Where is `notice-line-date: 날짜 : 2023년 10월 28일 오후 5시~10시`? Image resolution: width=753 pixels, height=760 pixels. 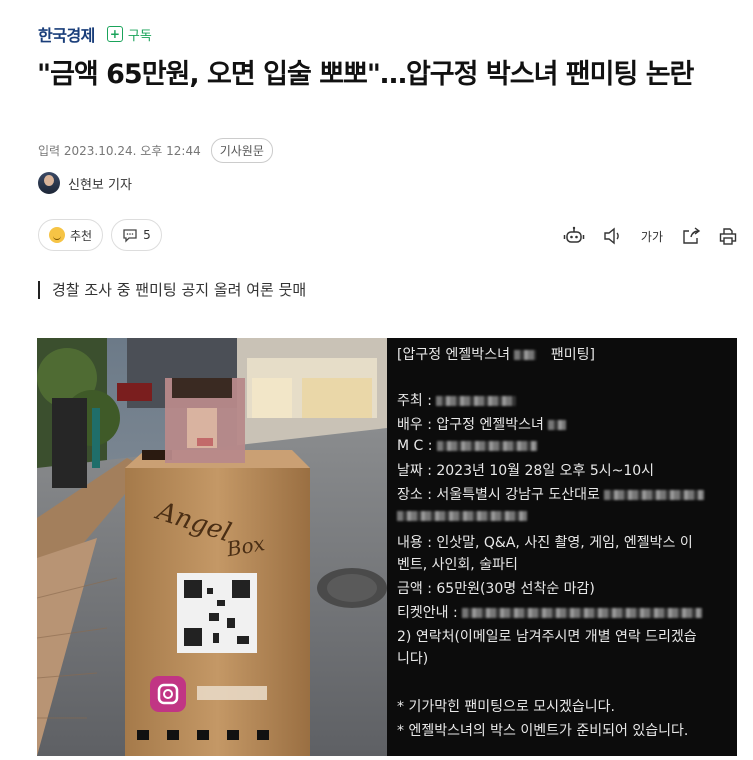
notice-line-date: 날짜 : 2023년 10월 28일 오후 5시~10시 is located at coordinates (526, 471).